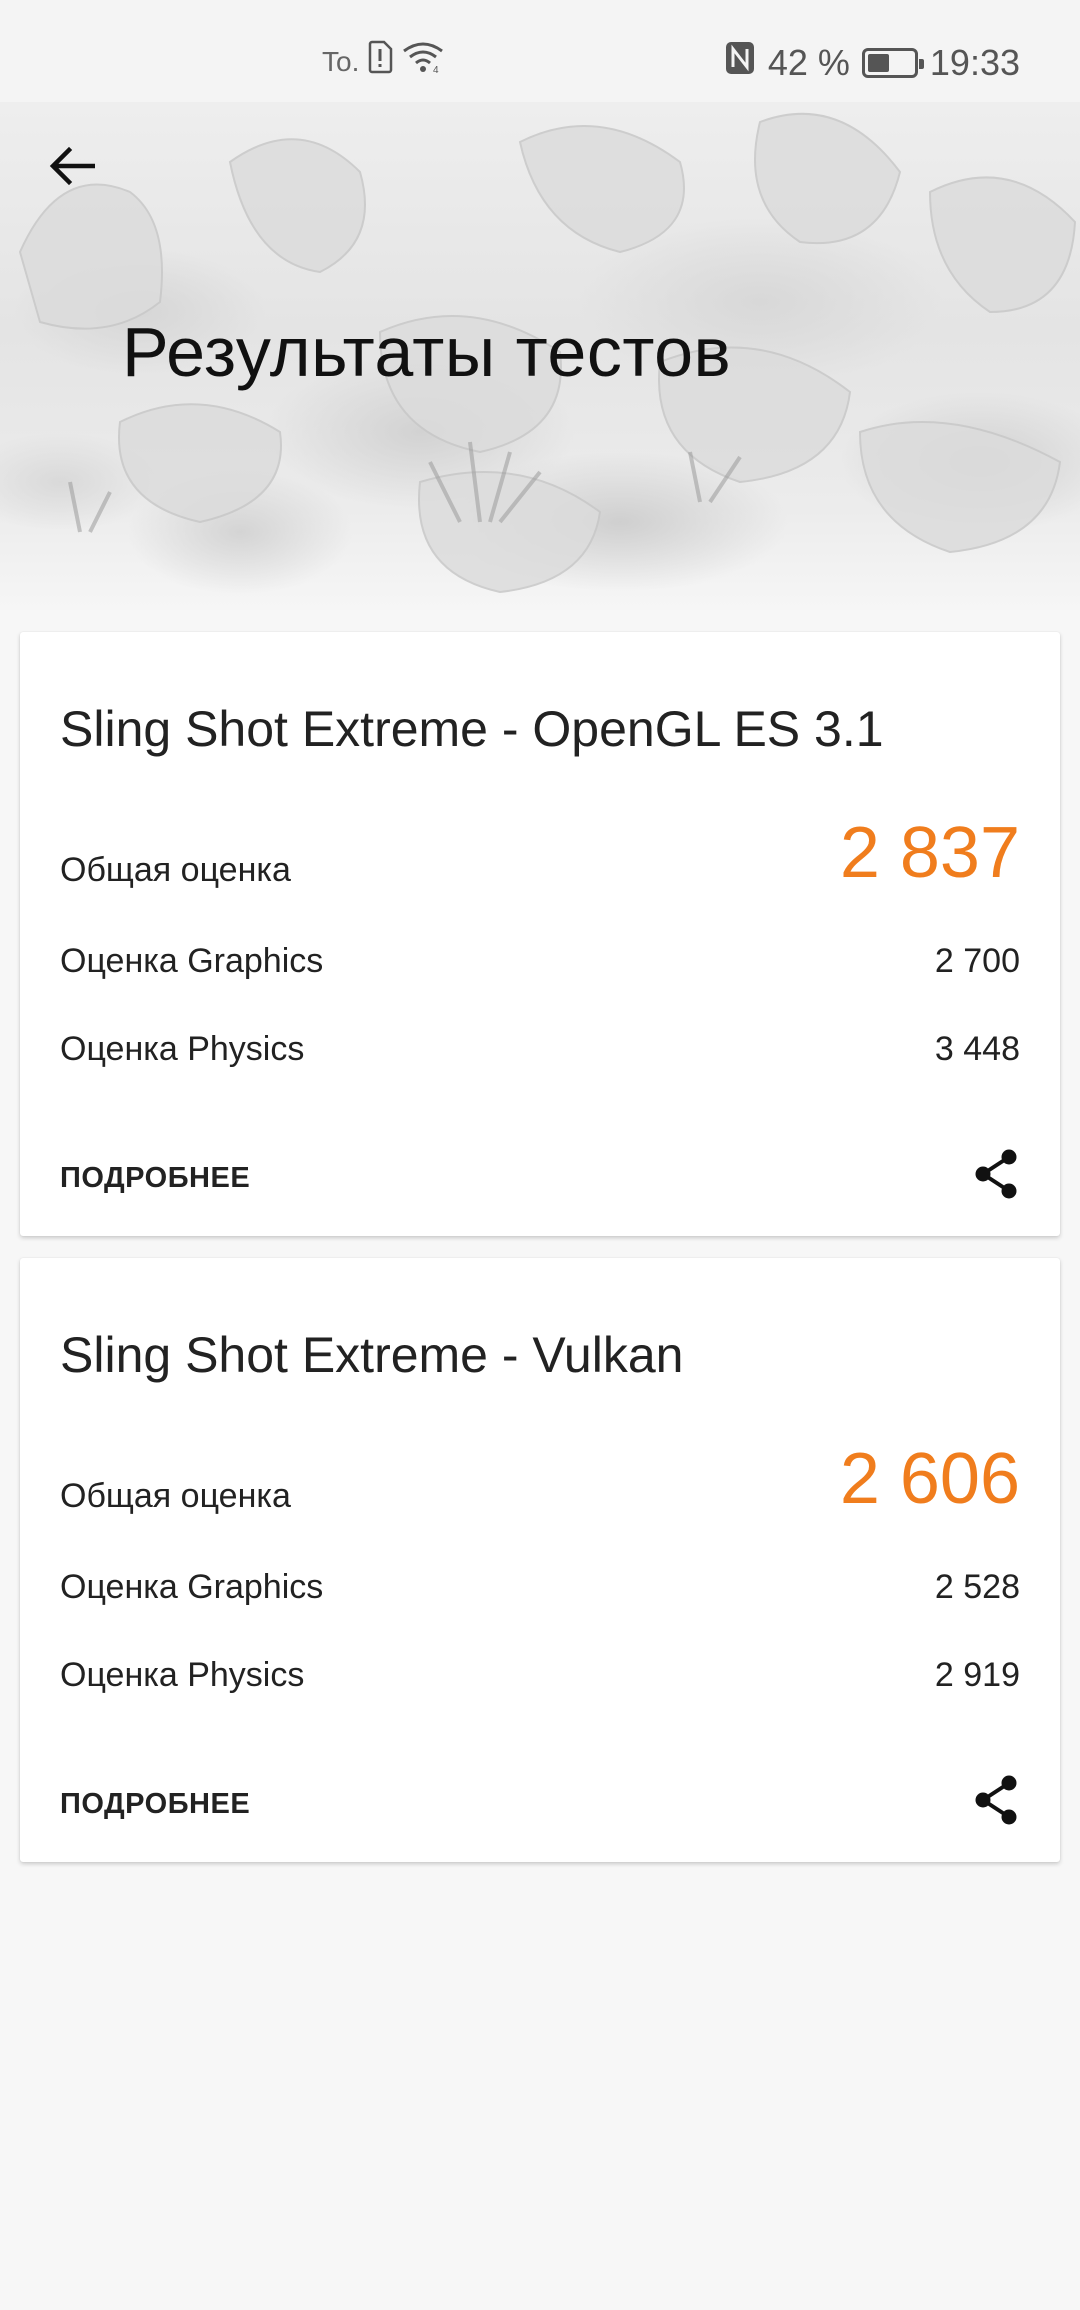 The width and height of the screenshot is (1080, 2310). I want to click on graphics-score-value: 2 700, so click(977, 961).